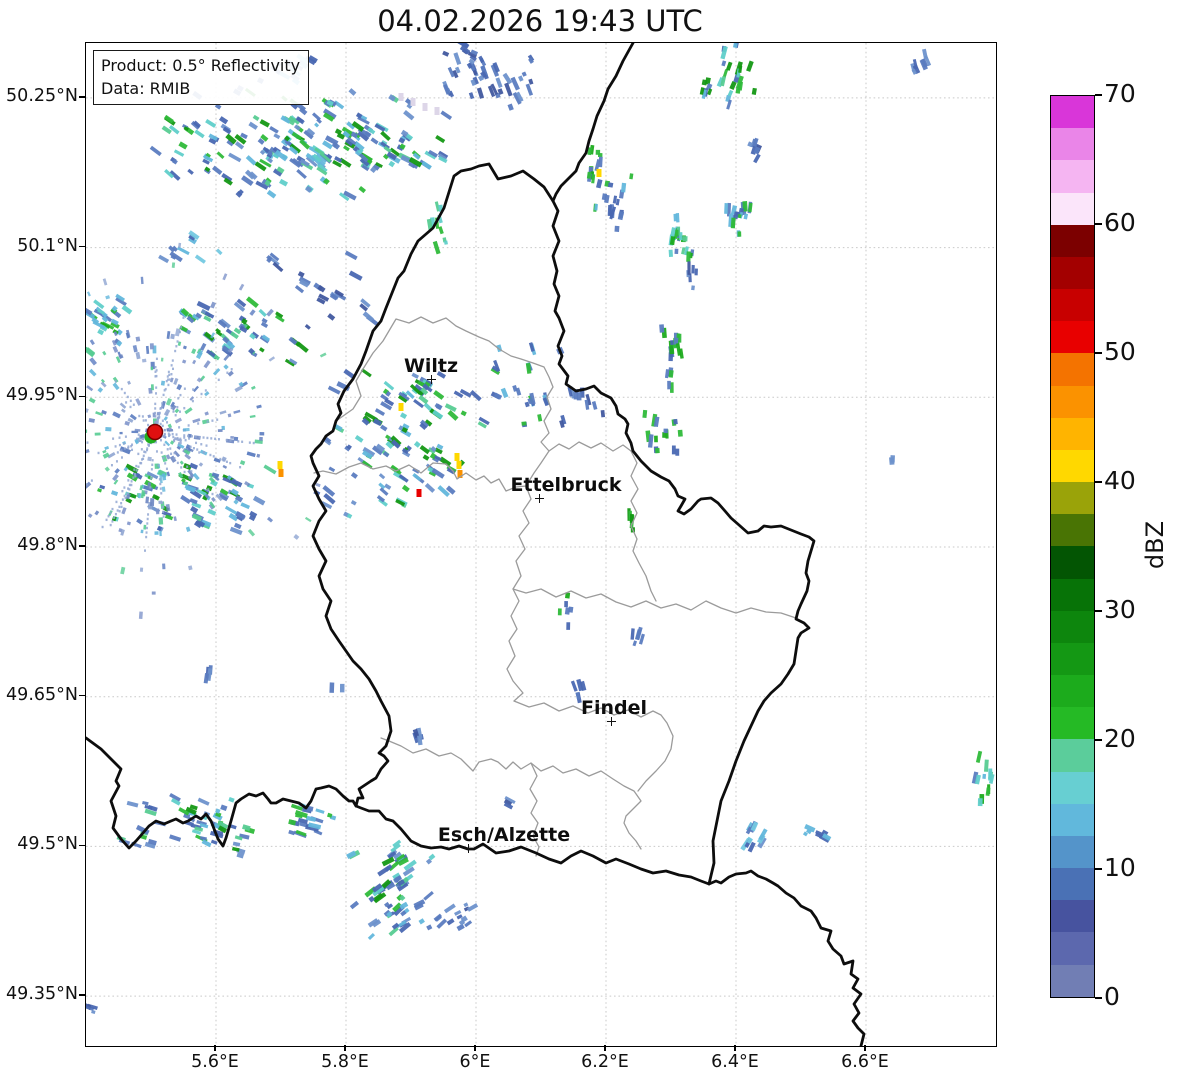  What do you see at coordinates (504, 835) in the screenshot?
I see `city-label: Esch/Alzette` at bounding box center [504, 835].